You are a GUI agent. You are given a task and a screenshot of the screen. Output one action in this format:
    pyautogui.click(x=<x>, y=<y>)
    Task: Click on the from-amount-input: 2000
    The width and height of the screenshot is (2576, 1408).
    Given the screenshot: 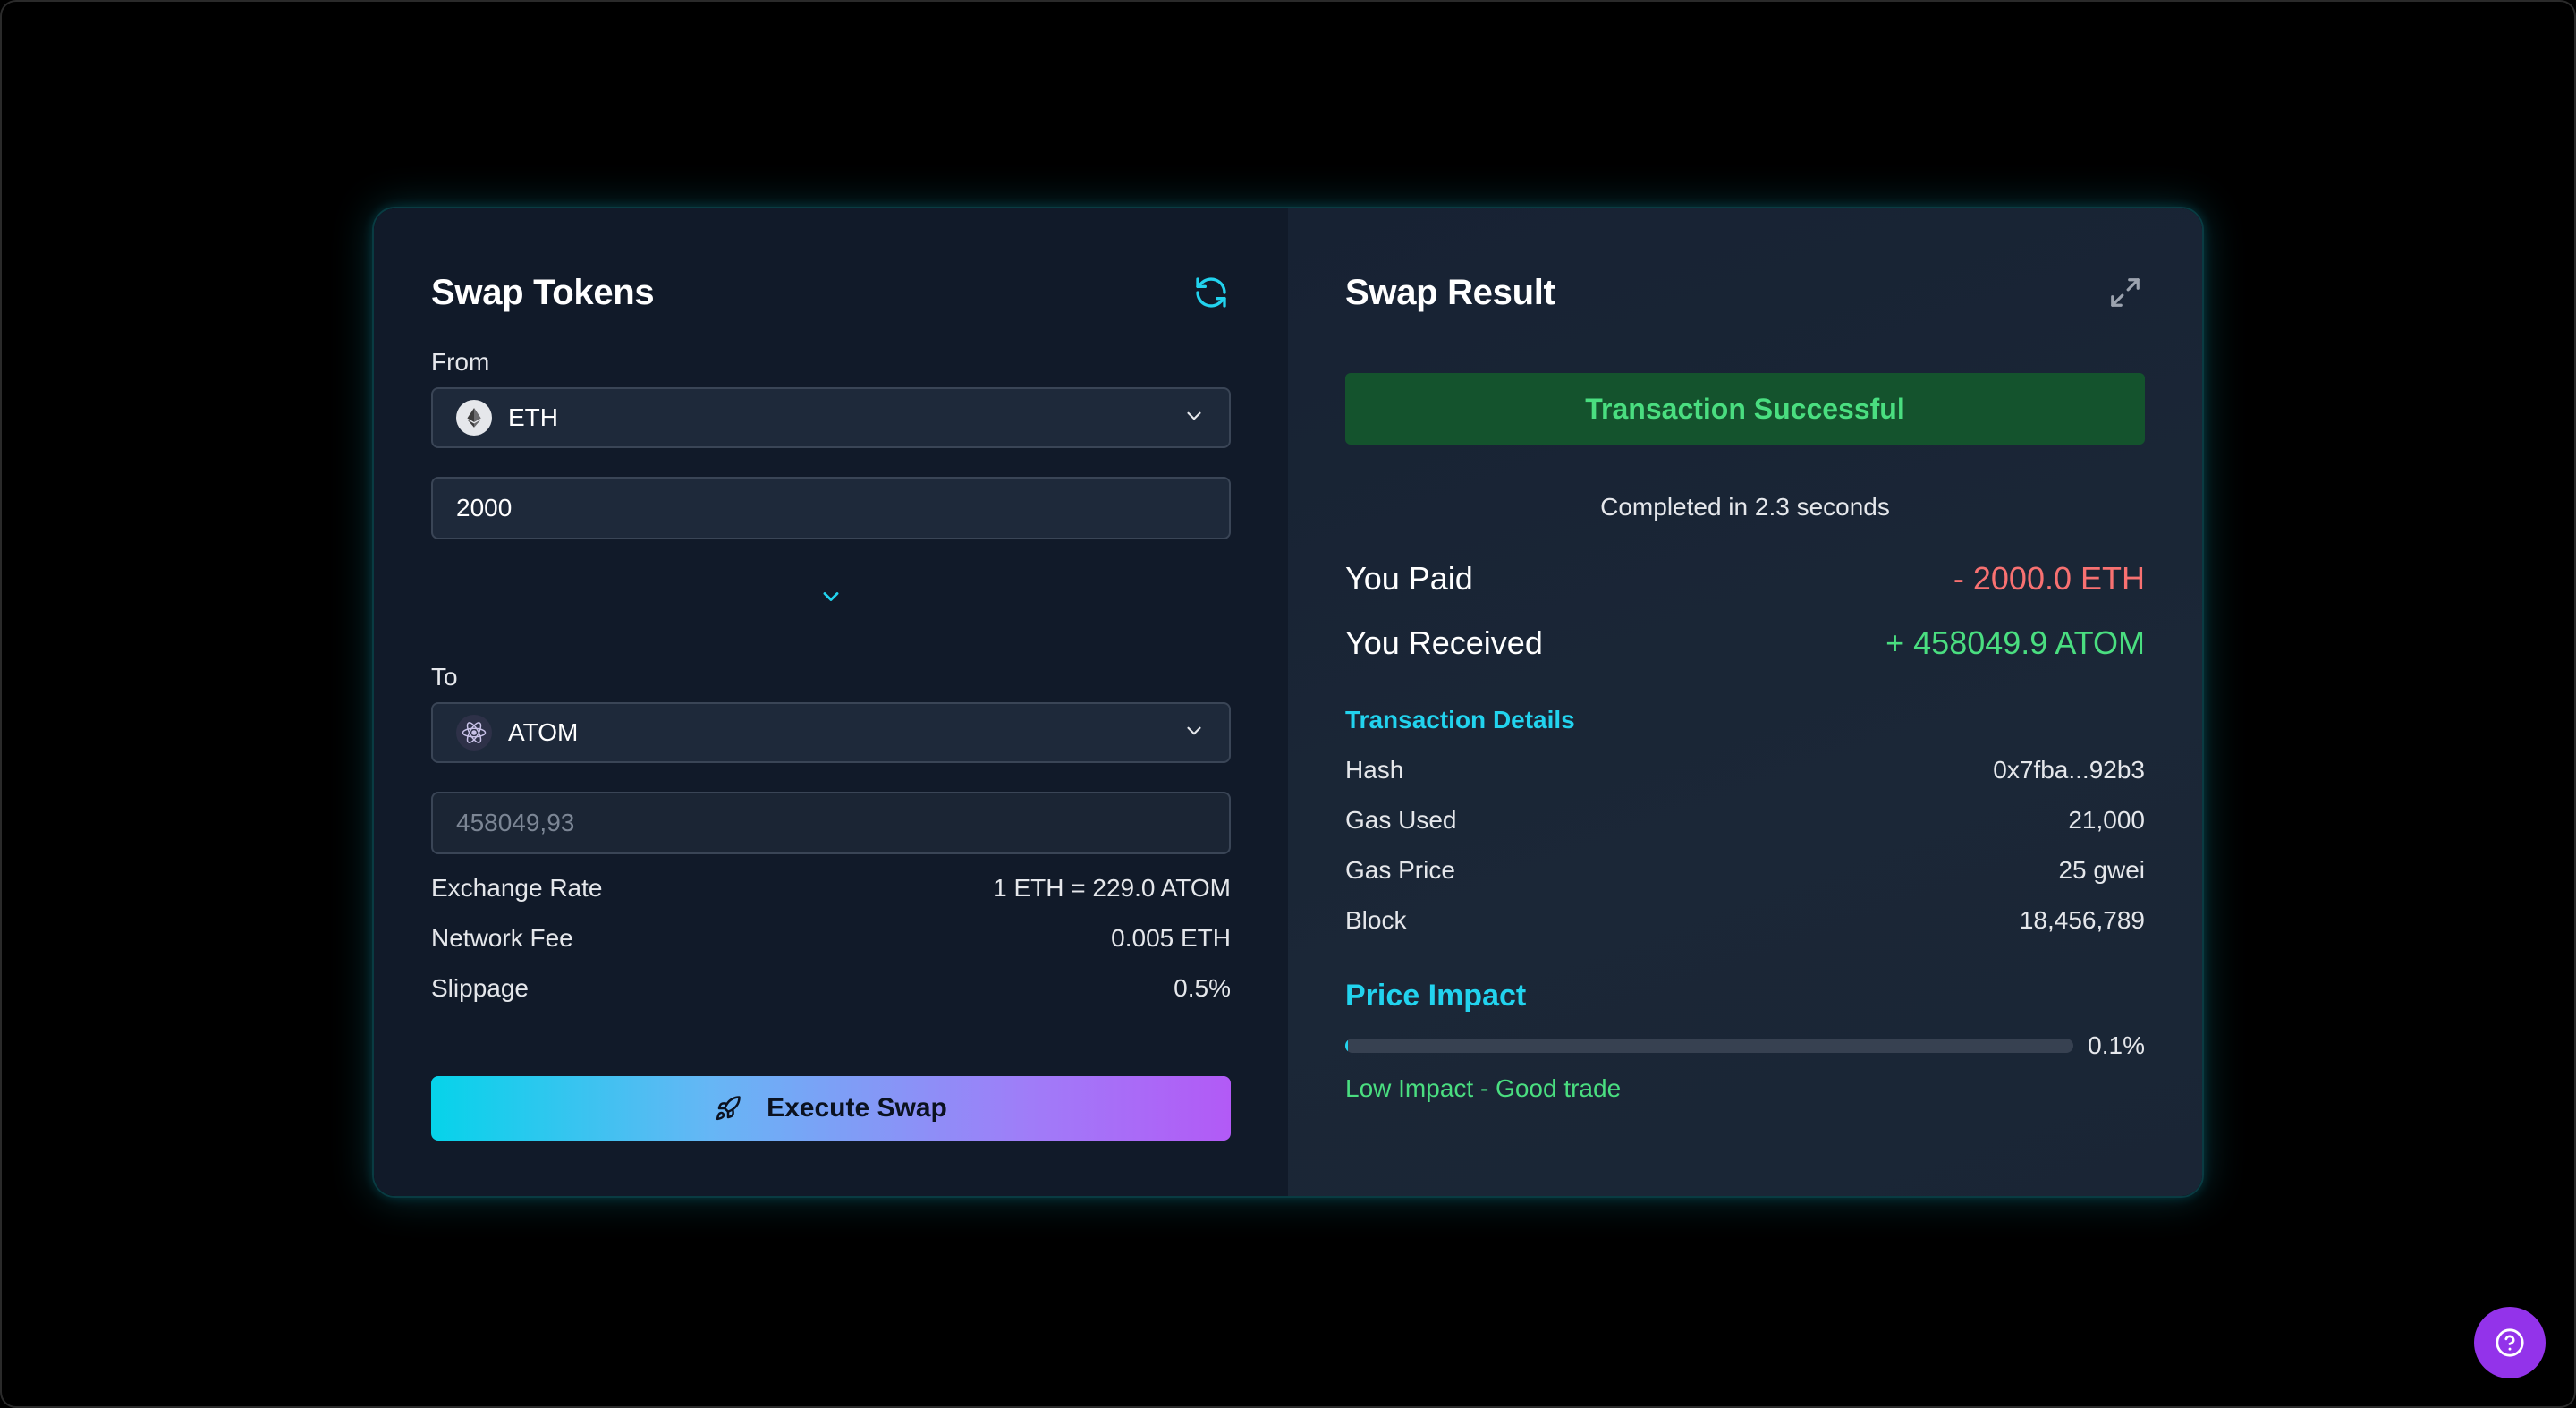 What is the action you would take?
    pyautogui.click(x=831, y=508)
    